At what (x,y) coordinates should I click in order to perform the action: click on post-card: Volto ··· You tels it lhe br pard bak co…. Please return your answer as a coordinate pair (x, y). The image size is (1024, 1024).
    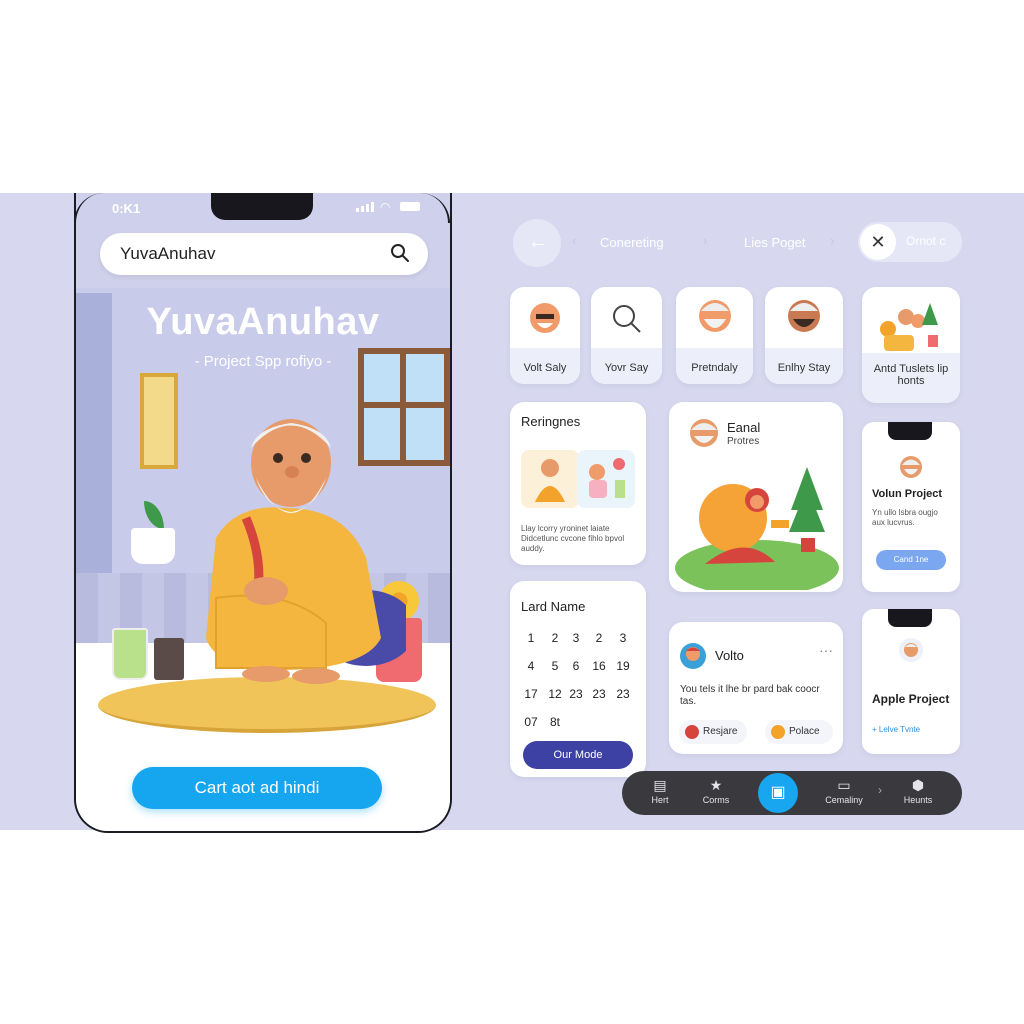
    Looking at the image, I should click on (756, 688).